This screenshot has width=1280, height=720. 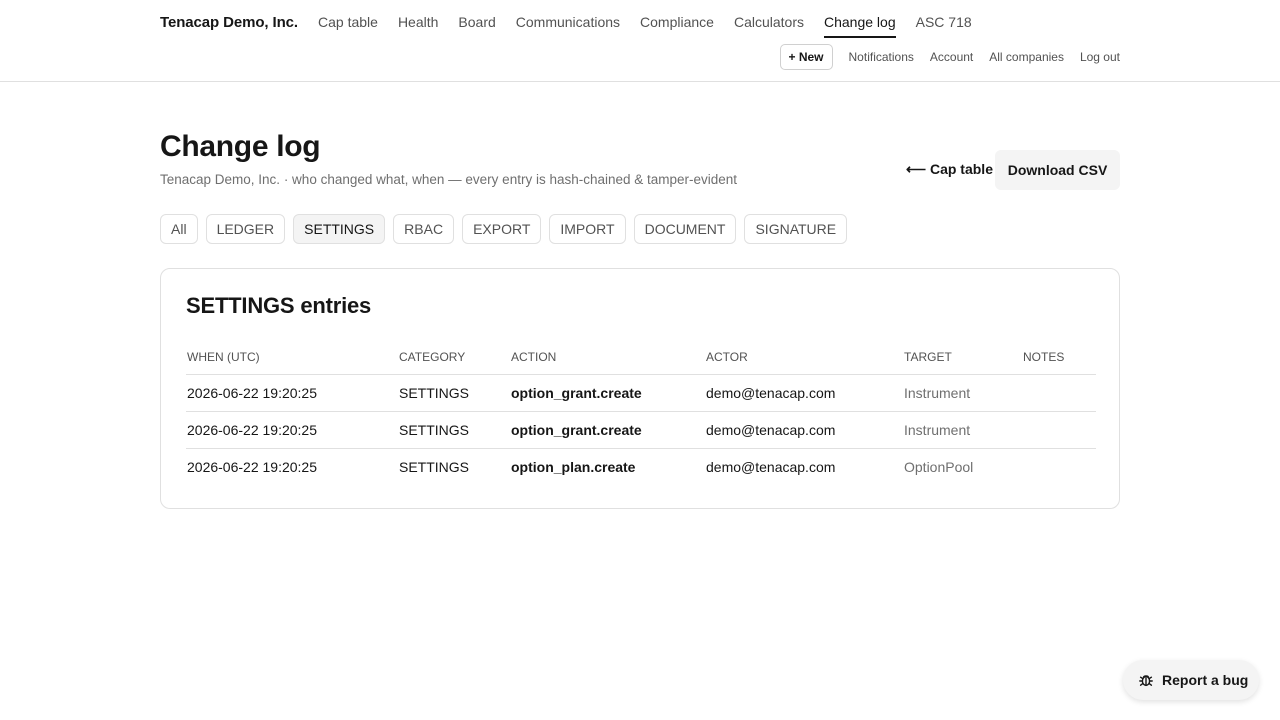 What do you see at coordinates (292, 361) in the screenshot?
I see `column-header-when: WHEN (UTC)` at bounding box center [292, 361].